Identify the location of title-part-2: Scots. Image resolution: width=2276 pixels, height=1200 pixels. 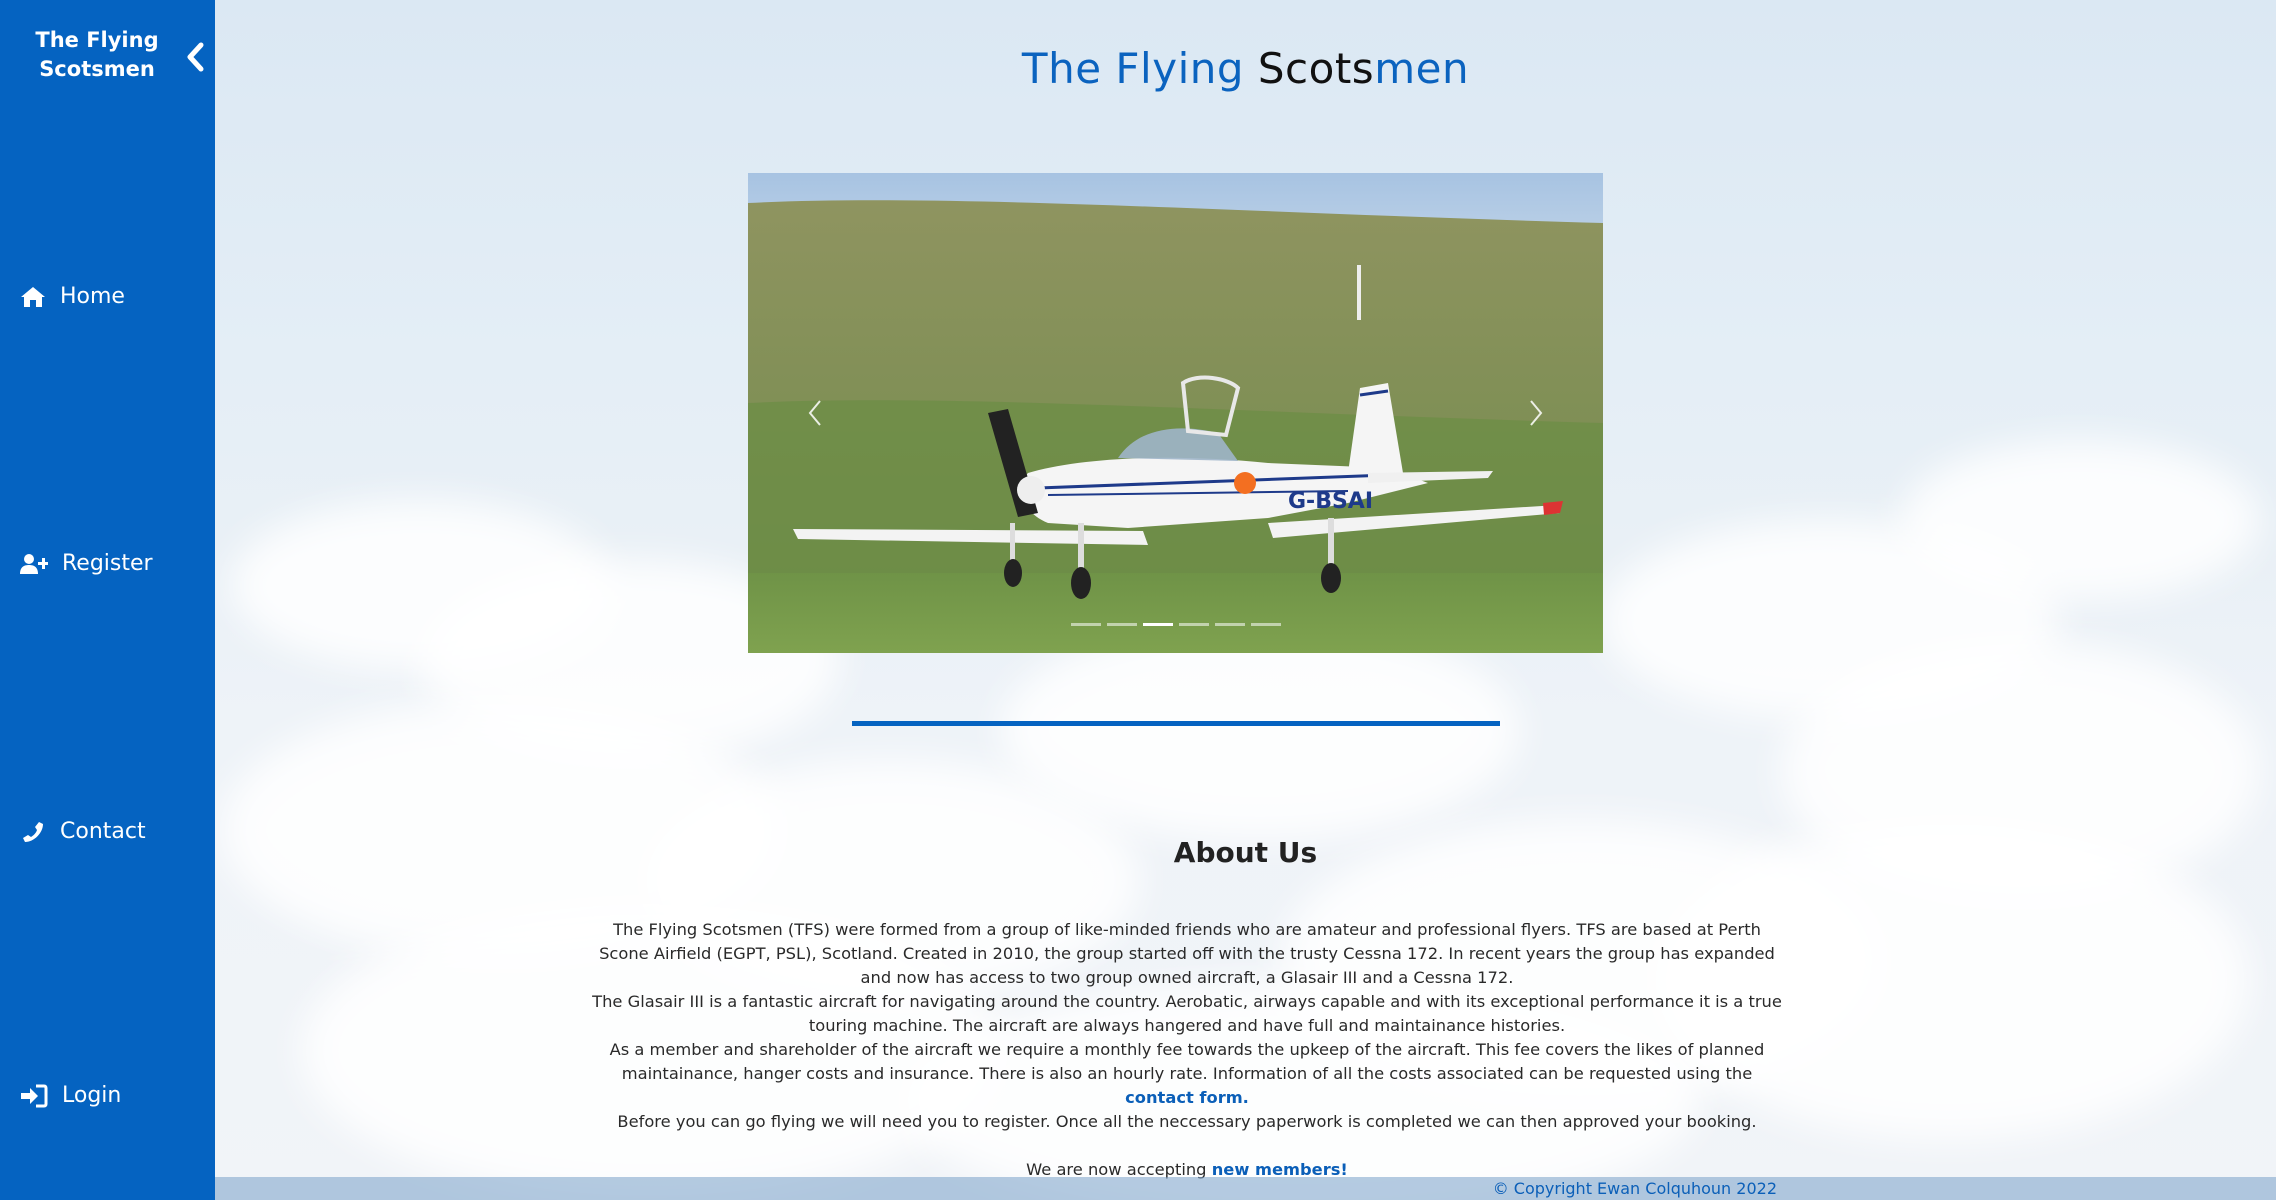
(1316, 68).